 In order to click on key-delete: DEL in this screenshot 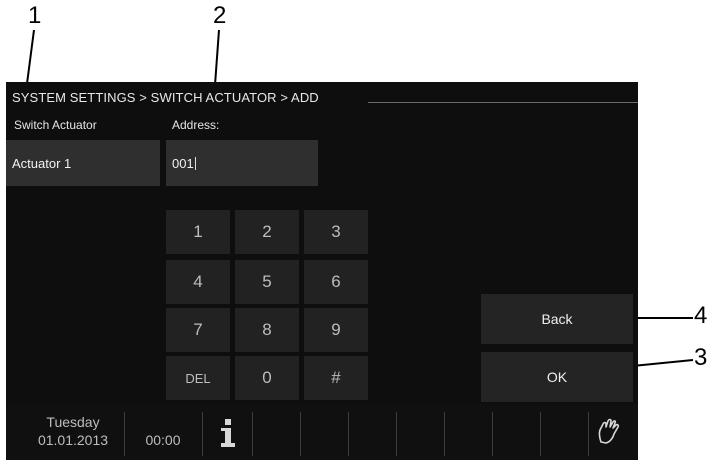, I will do `click(198, 378)`.